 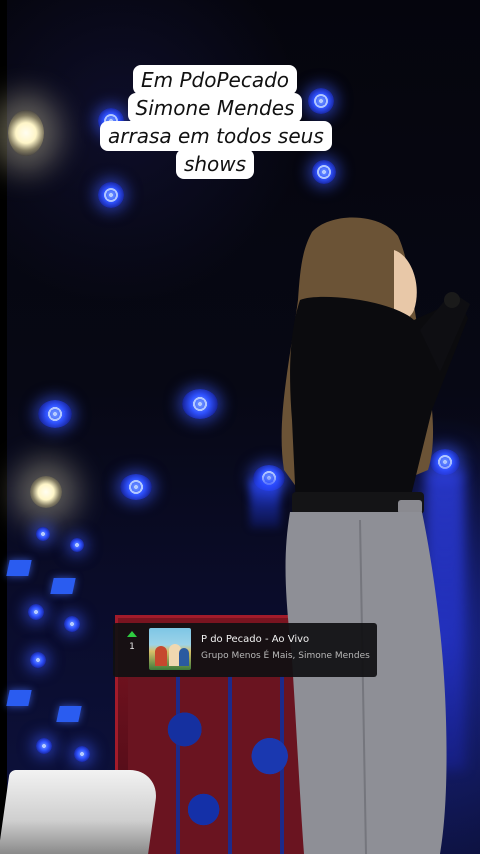 I want to click on chart-rank: 1, so click(x=132, y=647).